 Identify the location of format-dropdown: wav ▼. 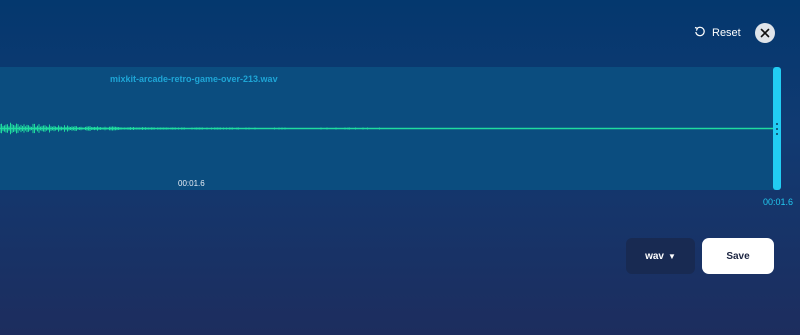
(660, 256).